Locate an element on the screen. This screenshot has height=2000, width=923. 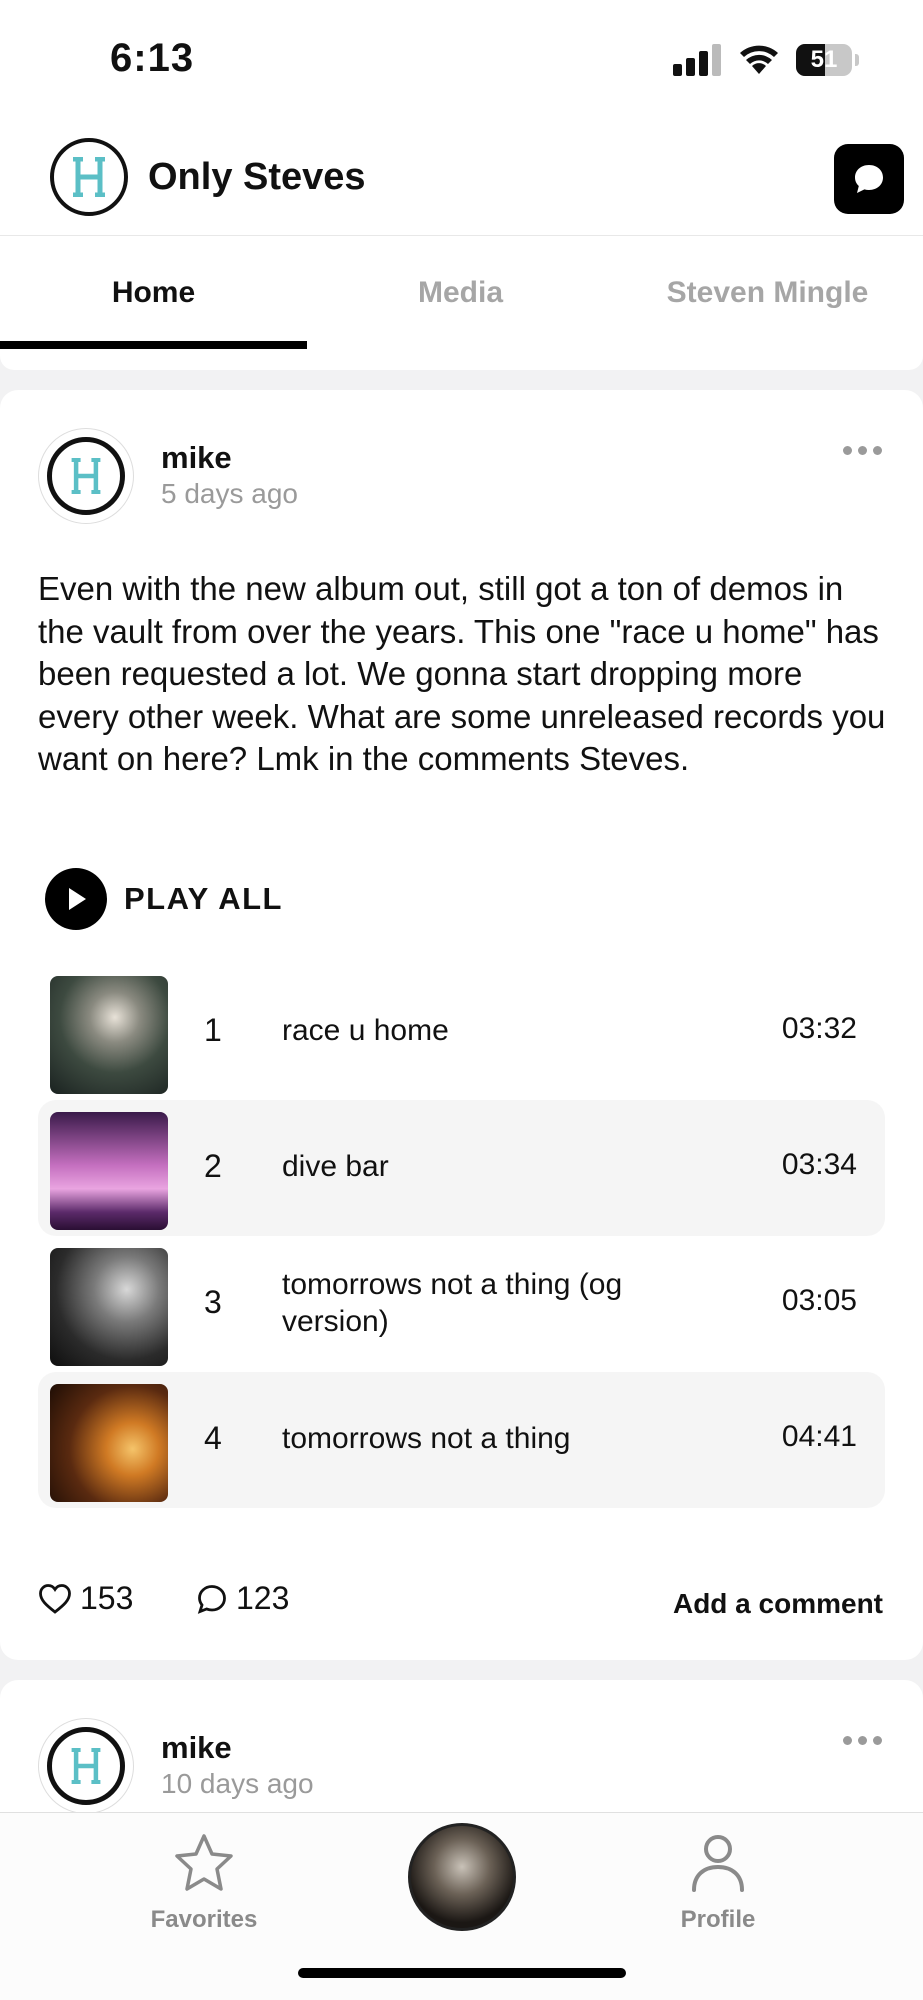
play-all-button: PLAY ALL is located at coordinates (164, 899).